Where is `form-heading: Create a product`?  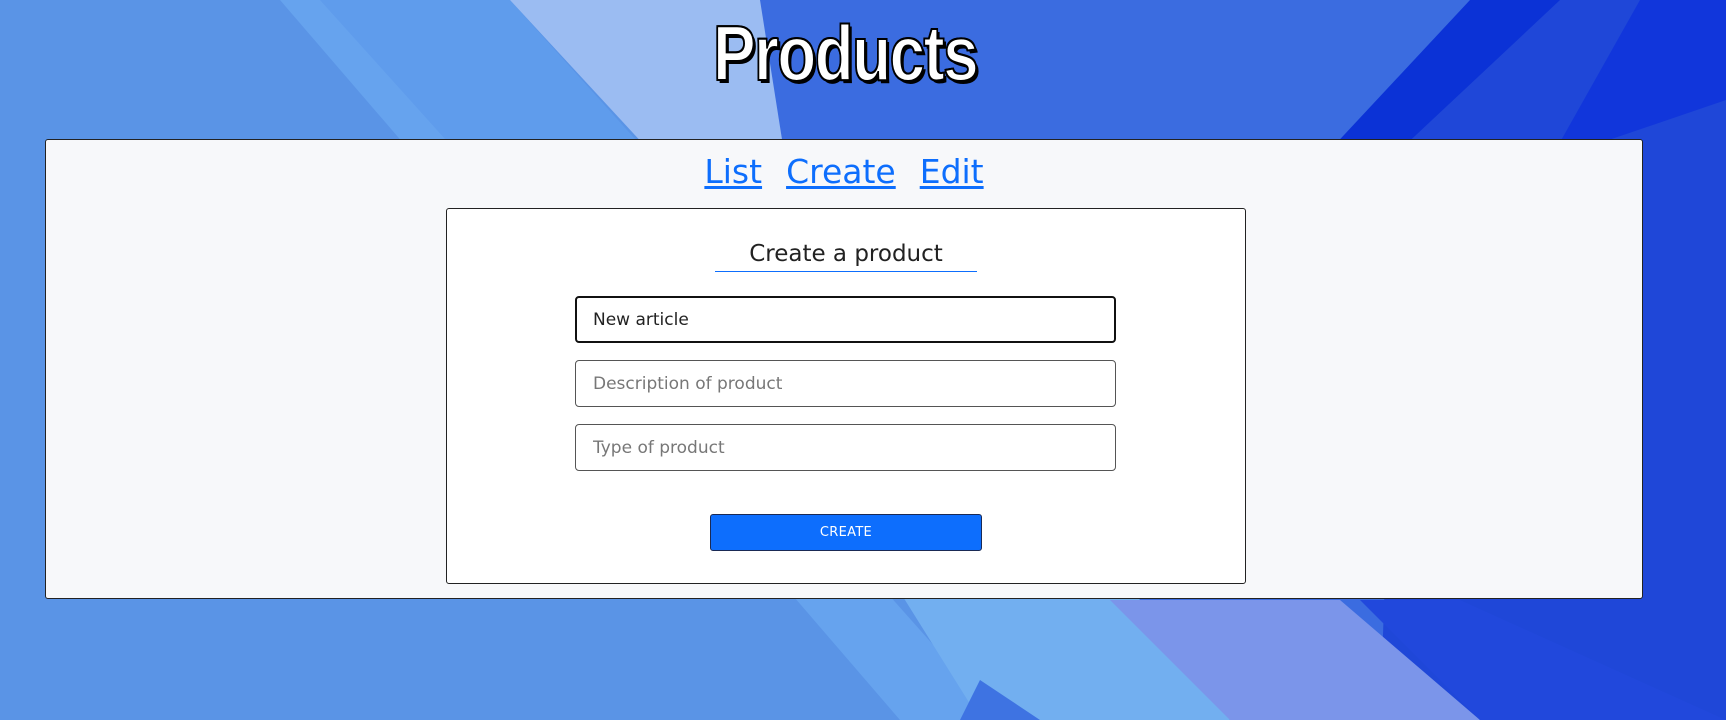
form-heading: Create a product is located at coordinates (846, 255).